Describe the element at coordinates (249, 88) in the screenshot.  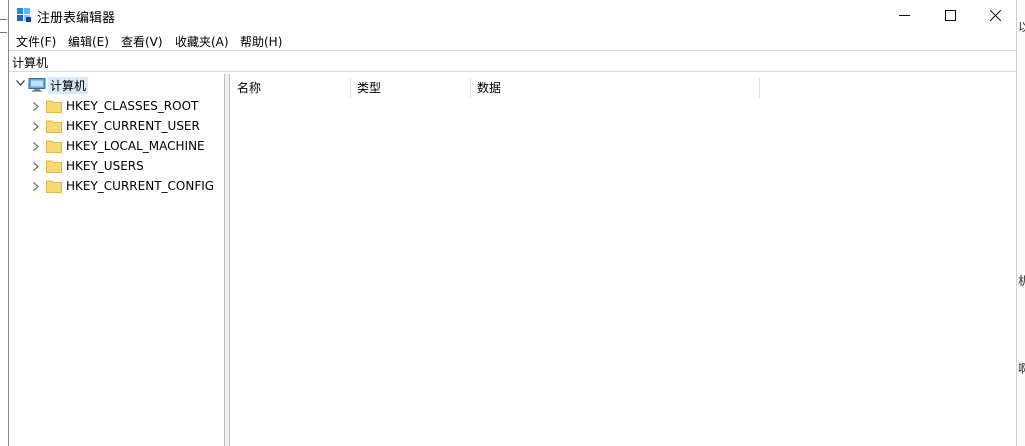
I see `column-header-label: 名称` at that location.